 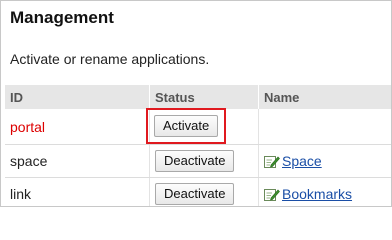 I want to click on status-cell: Activate, so click(x=202, y=126).